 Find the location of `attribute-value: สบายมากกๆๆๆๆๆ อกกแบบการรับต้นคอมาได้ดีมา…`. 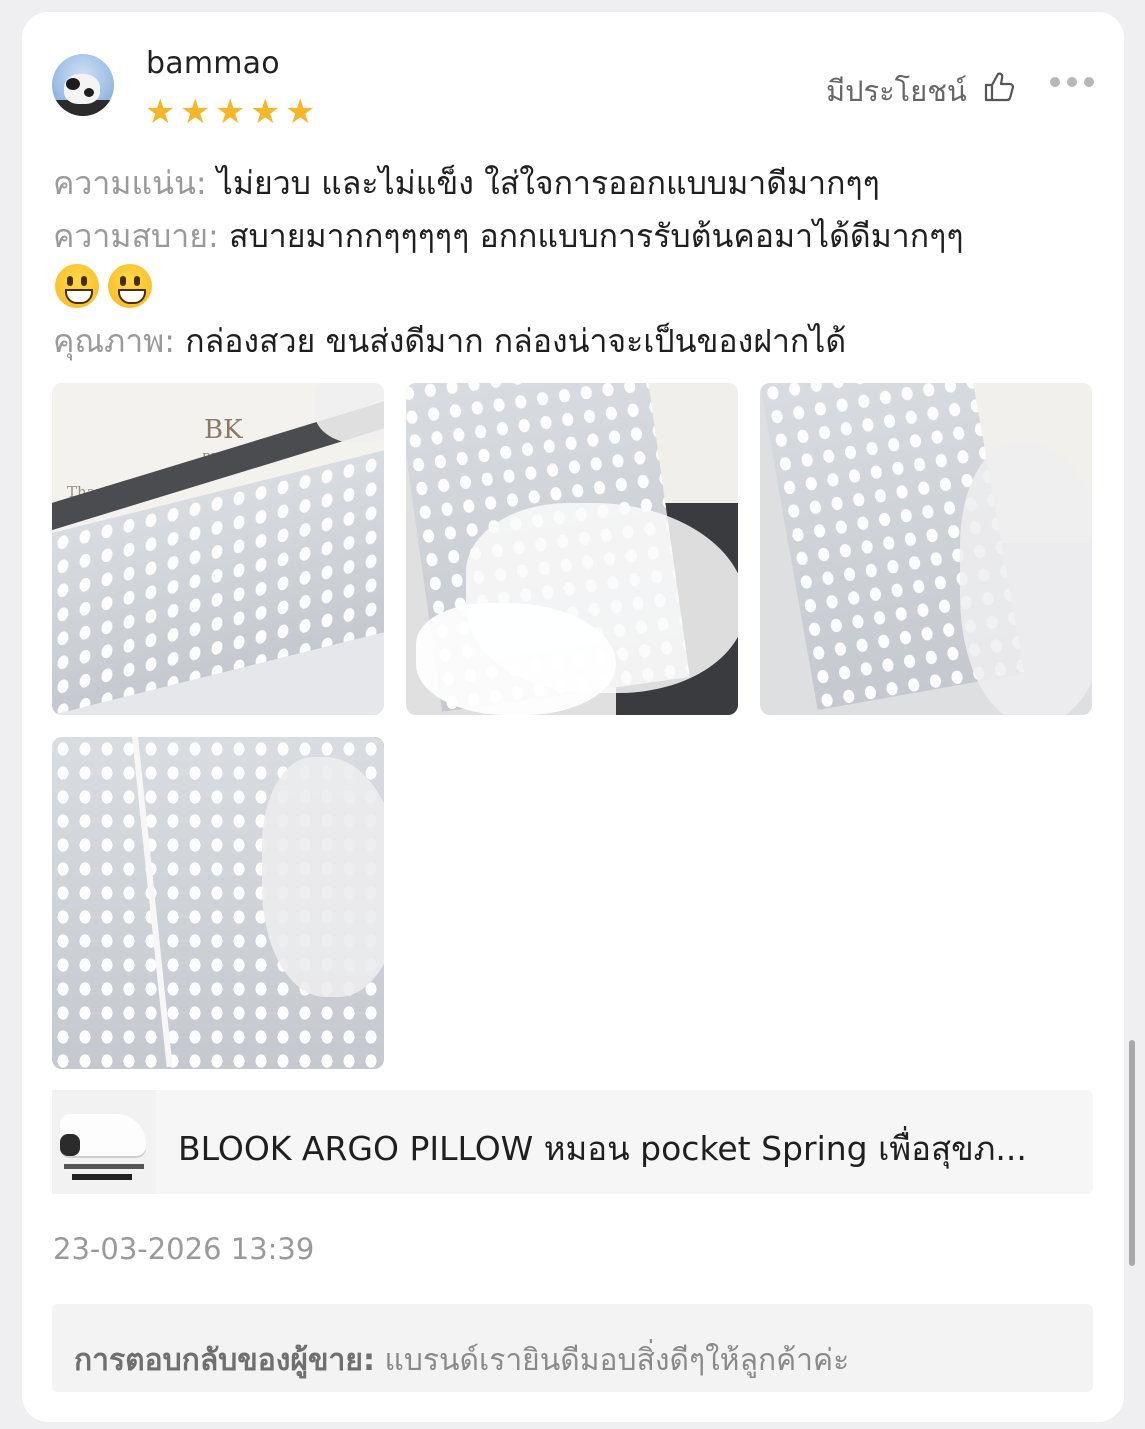

attribute-value: สบายมากกๆๆๆๆๆ อกกแบบการรับต้นคอมาได้ดีมา… is located at coordinates (596, 236).